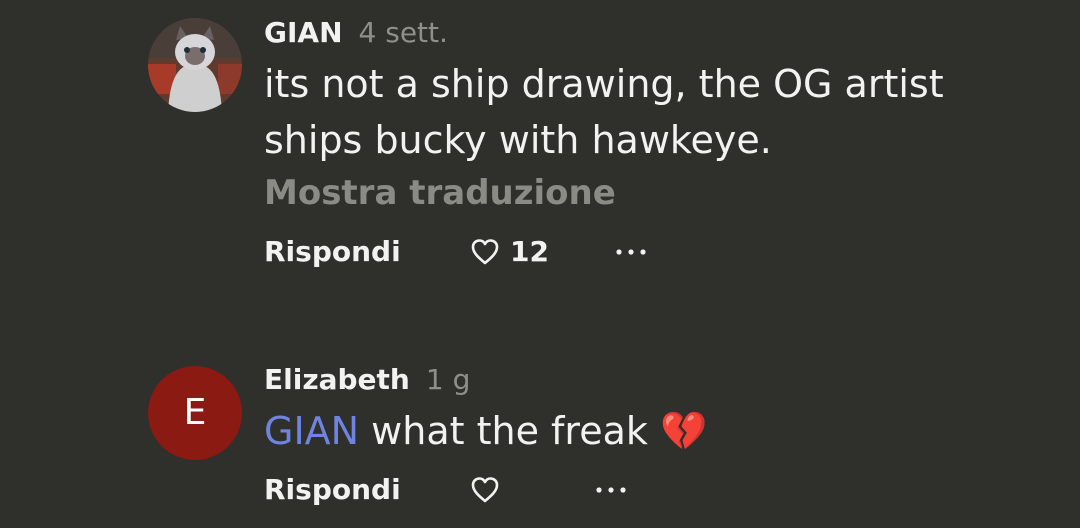 The height and width of the screenshot is (528, 1080). Describe the element at coordinates (683, 431) in the screenshot. I see `broken-heart-emoji: 💔` at that location.